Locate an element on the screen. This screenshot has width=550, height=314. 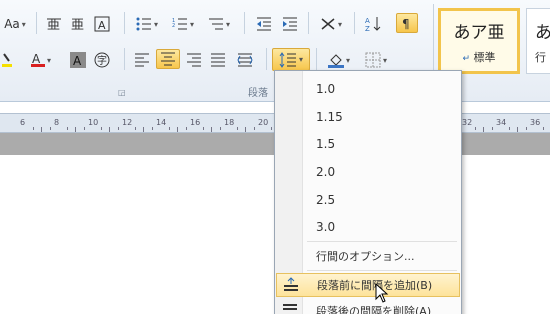
change-case-button: Aa ▾ is located at coordinates (15, 24).